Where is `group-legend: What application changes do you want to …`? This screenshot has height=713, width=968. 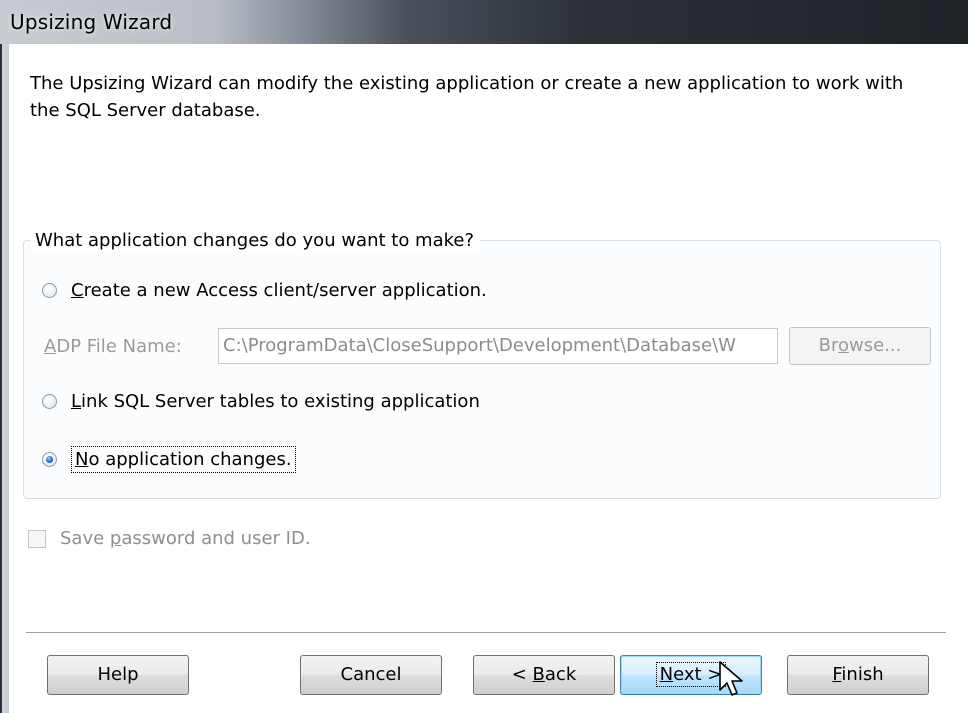 group-legend: What application changes do you want to … is located at coordinates (256, 240).